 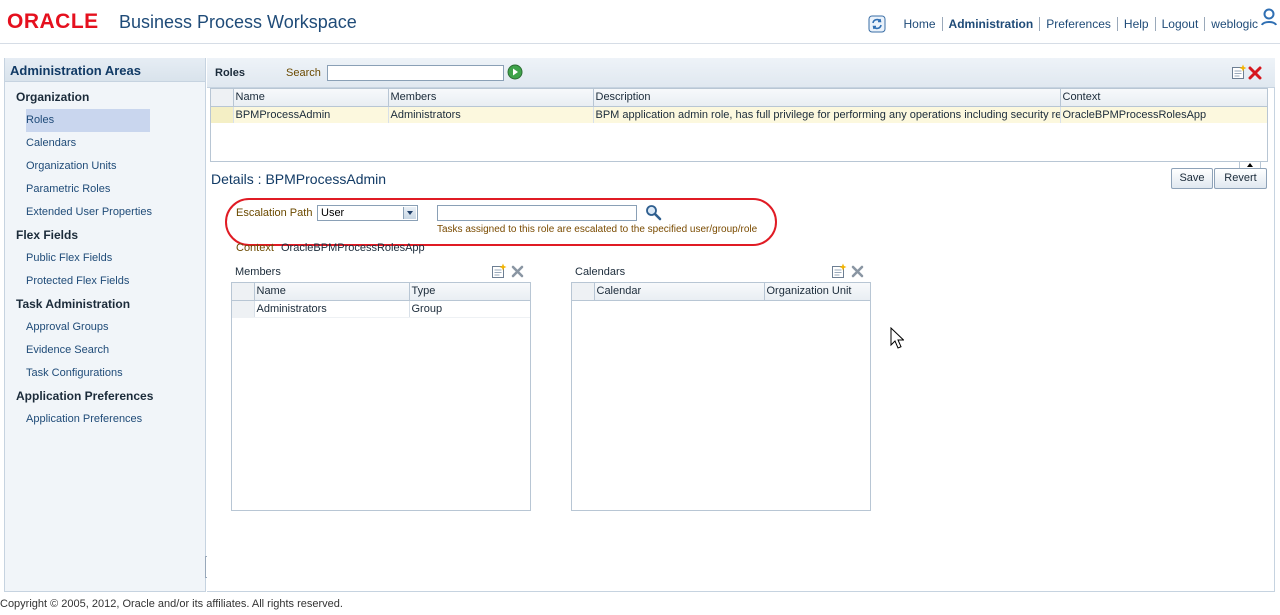 I want to click on table-row: Administrators Group, so click(x=381, y=309).